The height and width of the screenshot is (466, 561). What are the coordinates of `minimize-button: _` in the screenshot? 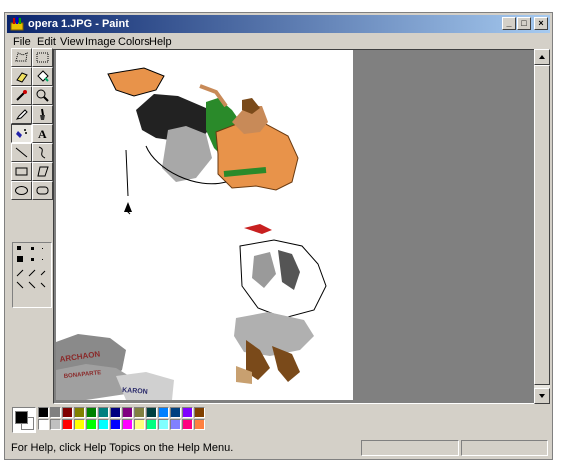 It's located at (509, 23).